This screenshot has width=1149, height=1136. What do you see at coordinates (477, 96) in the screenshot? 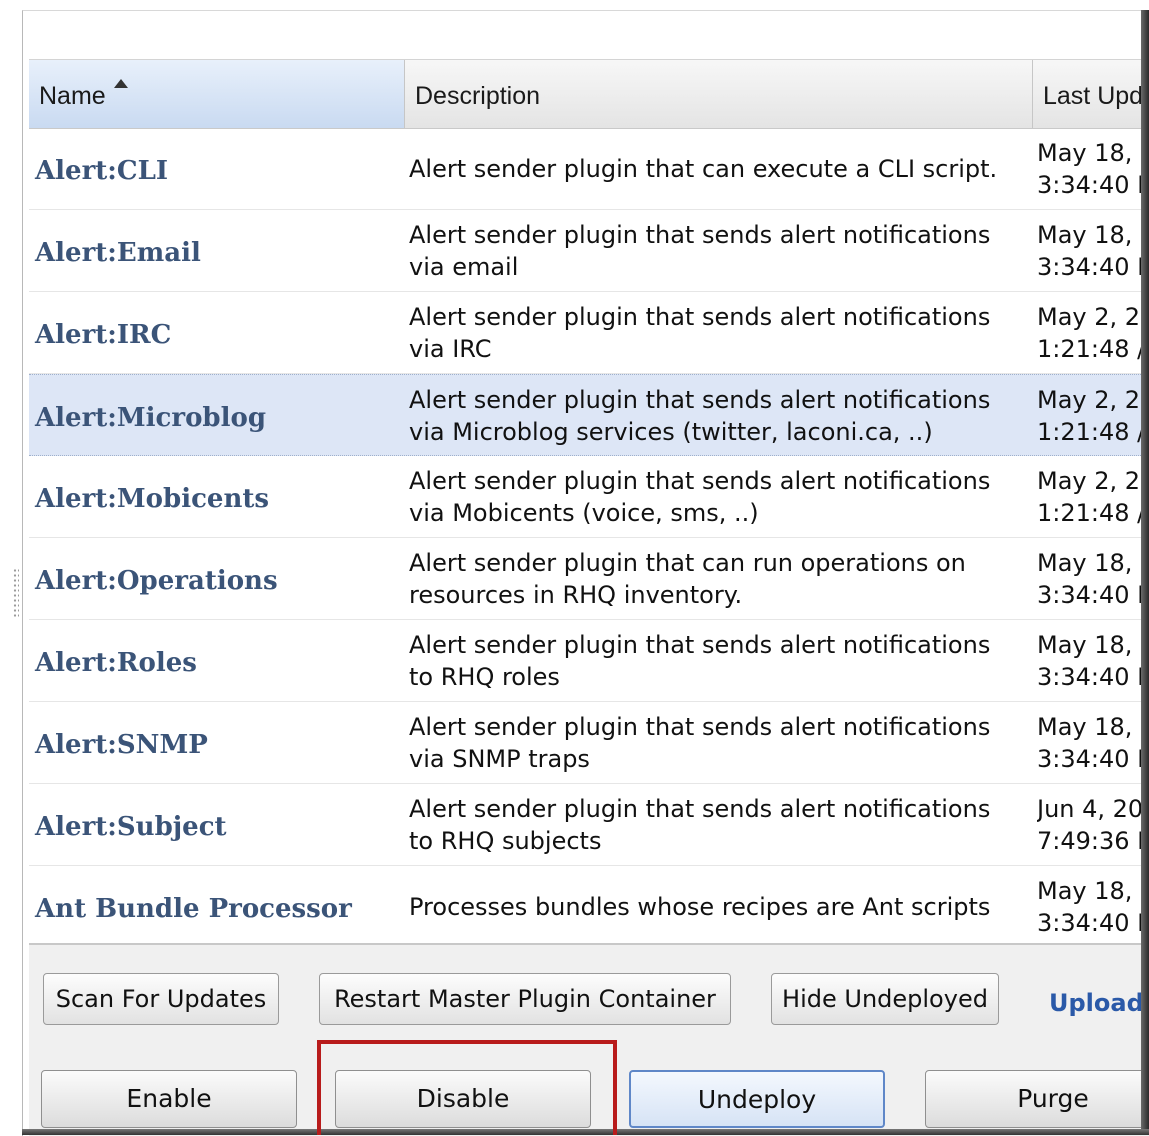
I see `column-header-description-label: Description` at bounding box center [477, 96].